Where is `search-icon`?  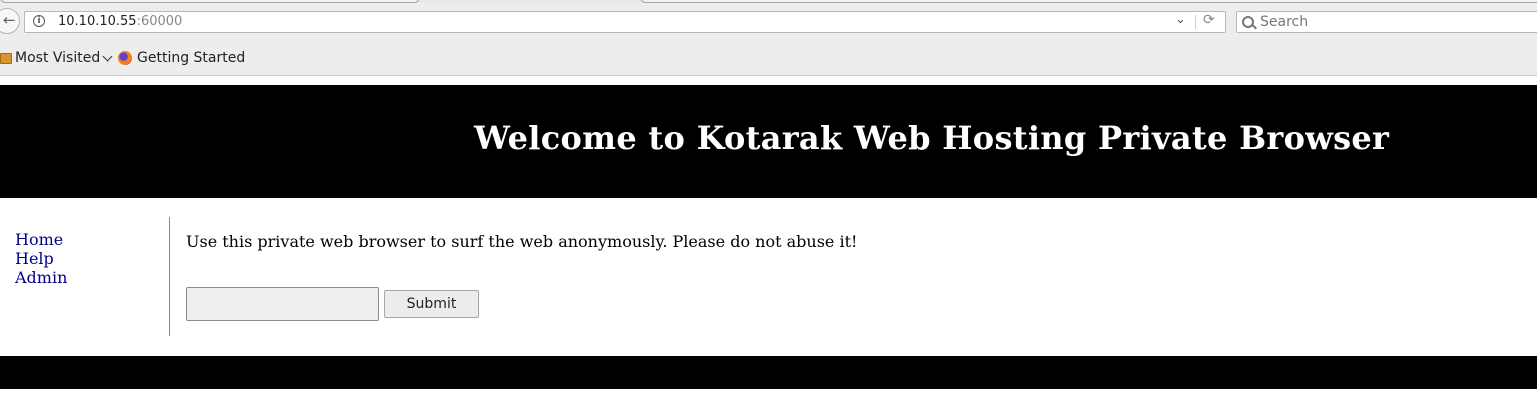 search-icon is located at coordinates (1248, 22).